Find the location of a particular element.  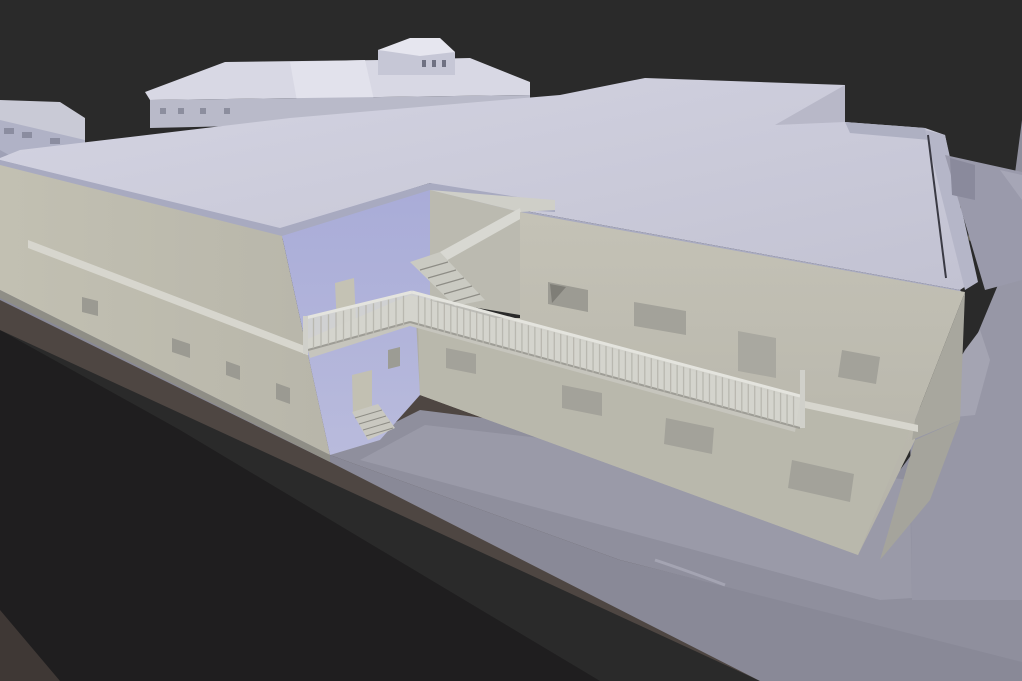

upper-door-right is located at coordinates (757, 354).